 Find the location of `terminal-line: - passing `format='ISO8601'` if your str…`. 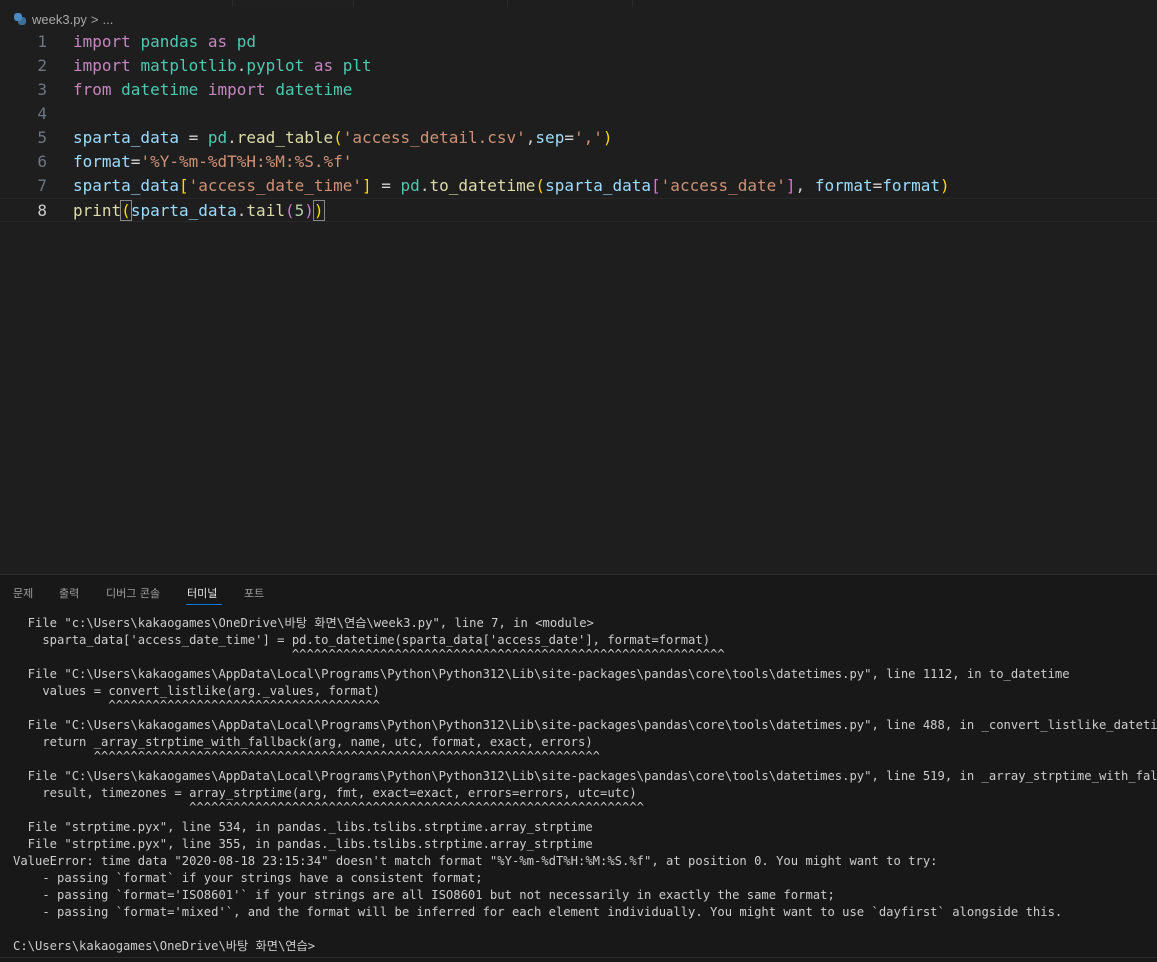

terminal-line: - passing `format='ISO8601'` if your str… is located at coordinates (424, 895).